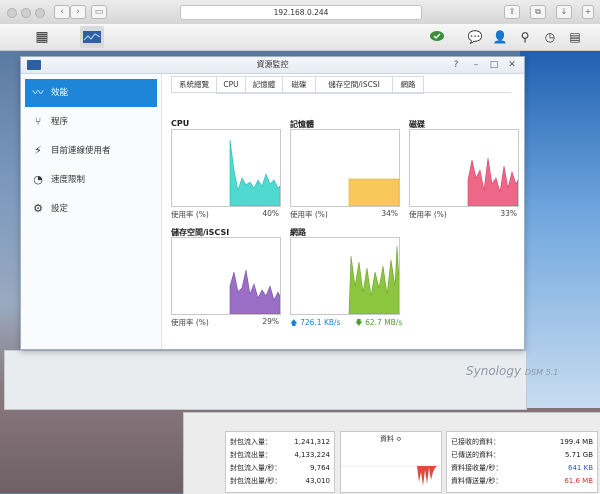 The width and height of the screenshot is (600, 494). I want to click on packets-out-rate-row: 封包流出量/秒： 43,010, so click(280, 481).